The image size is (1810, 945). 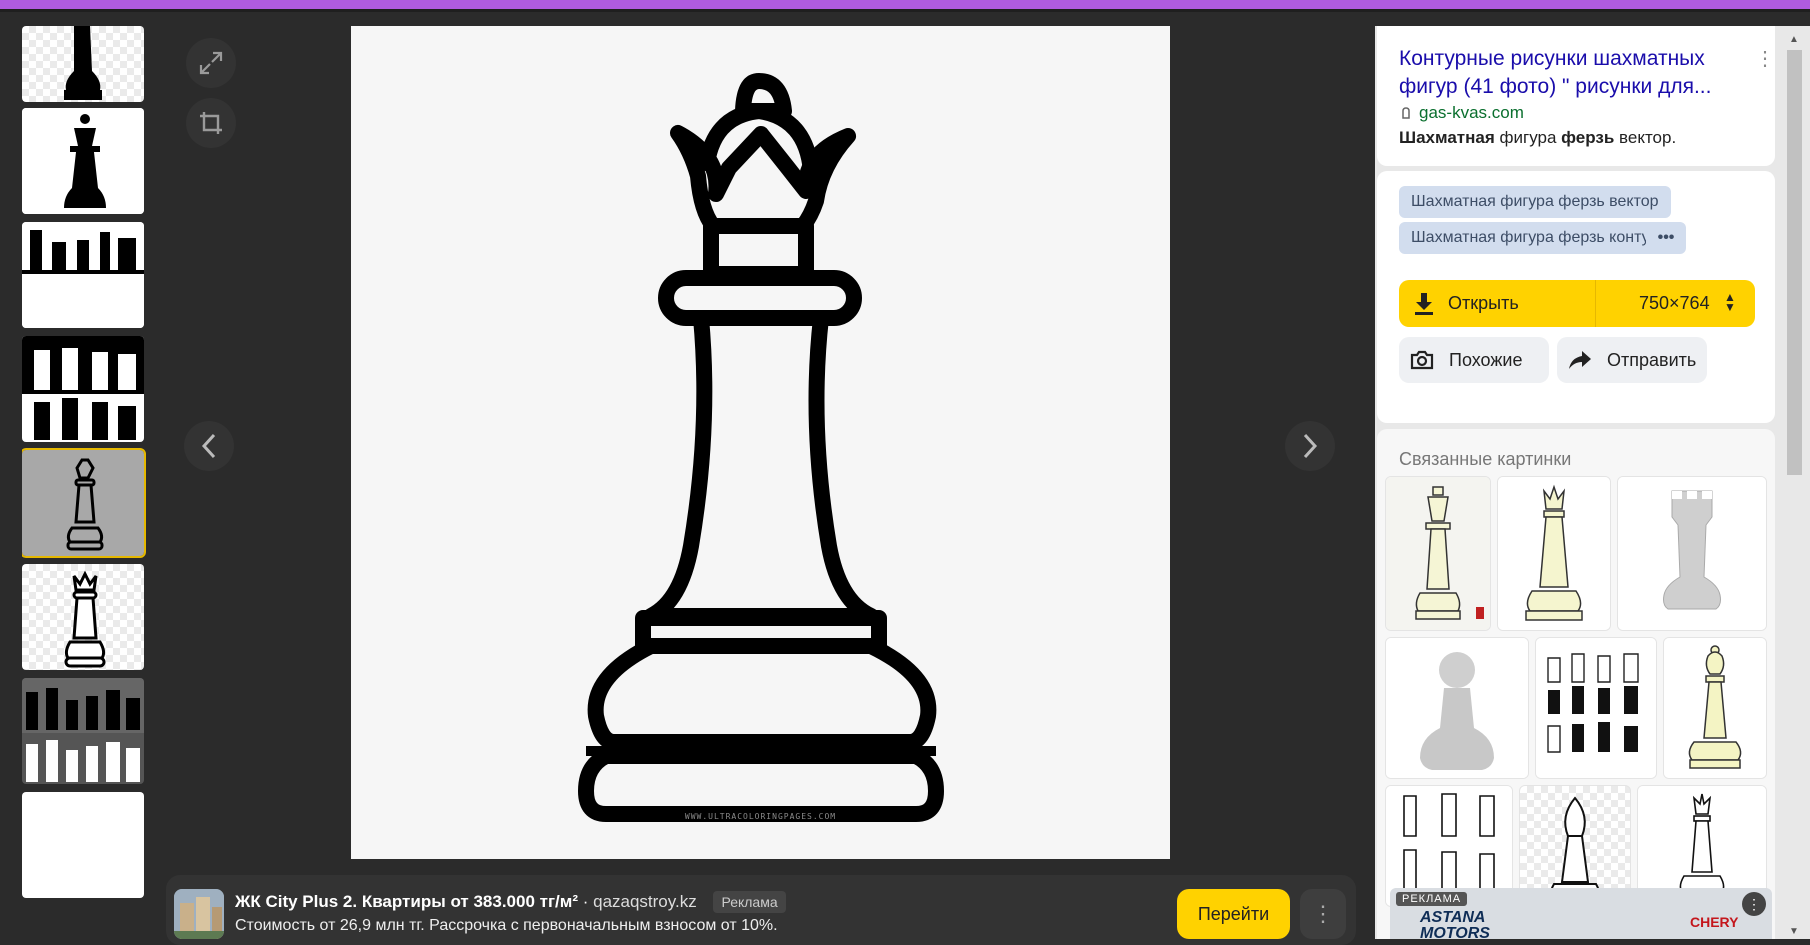 I want to click on crop-icon, so click(x=211, y=123).